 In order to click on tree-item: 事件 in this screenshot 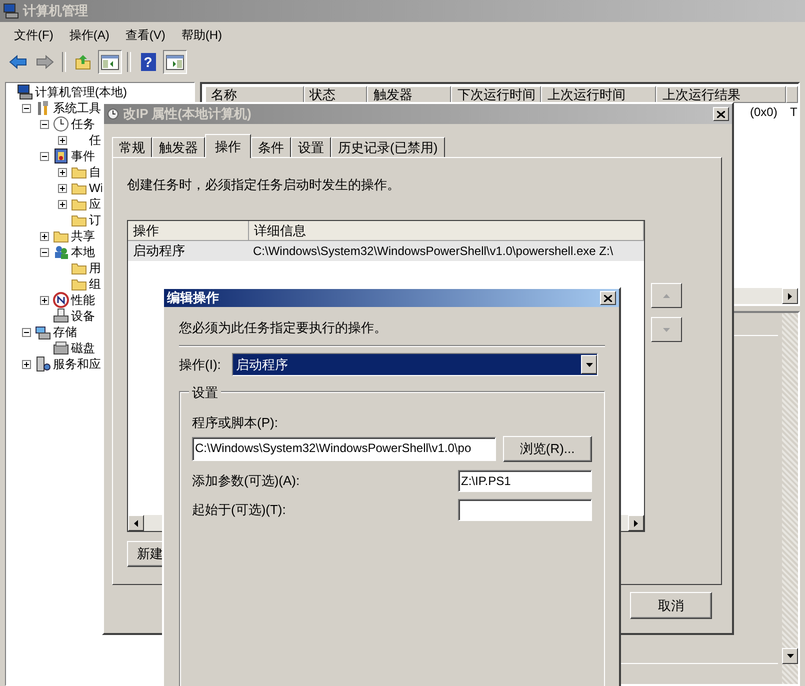, I will do `click(83, 156)`.